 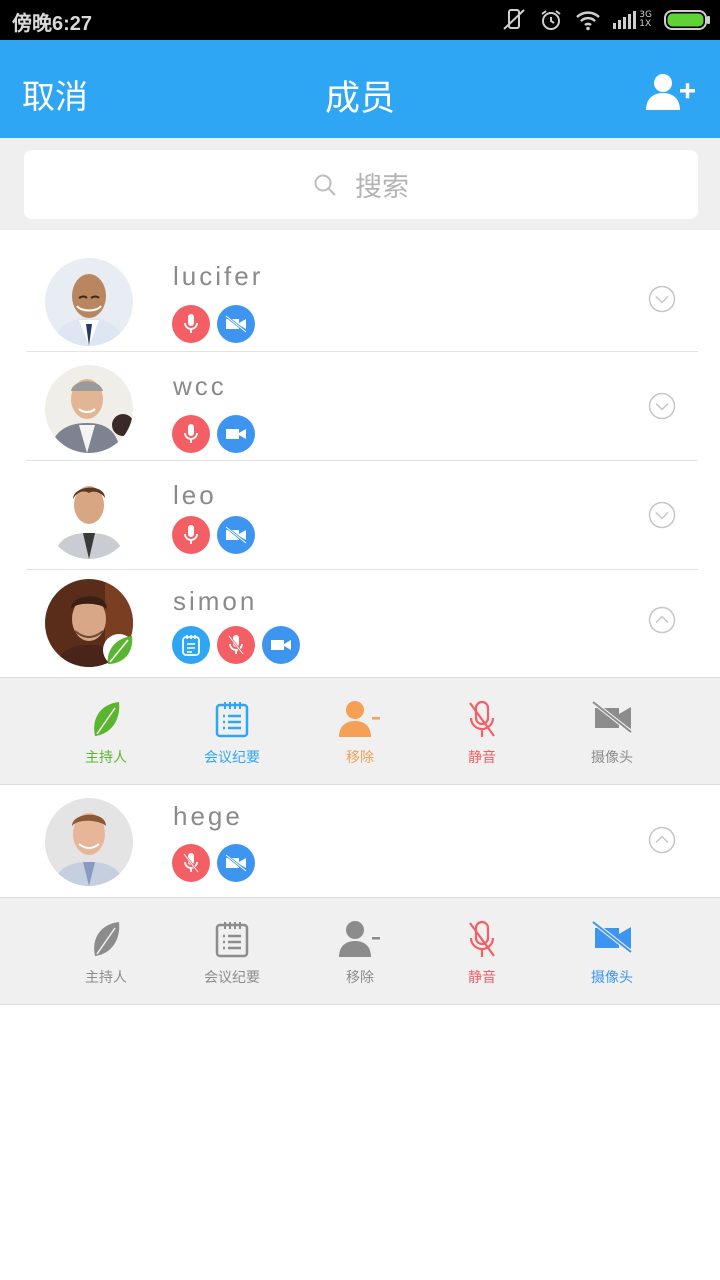 What do you see at coordinates (195, 495) in the screenshot?
I see `member-name: leo` at bounding box center [195, 495].